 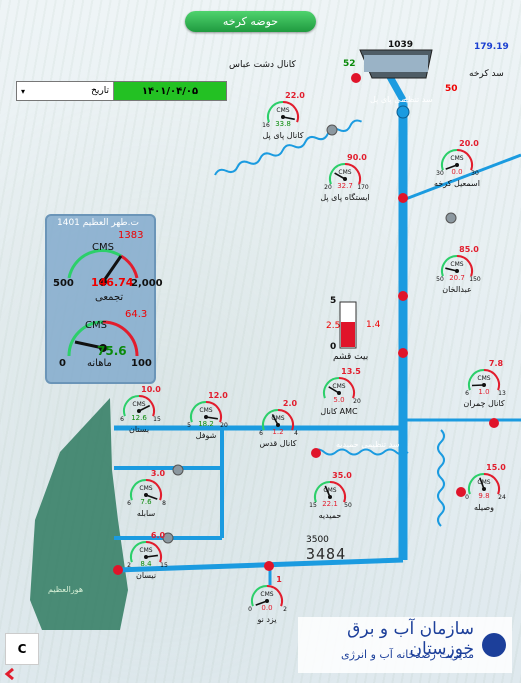 I want to click on logo-subtitle: مدیریت رصدخانه آب و انرژی, so click(x=407, y=654).